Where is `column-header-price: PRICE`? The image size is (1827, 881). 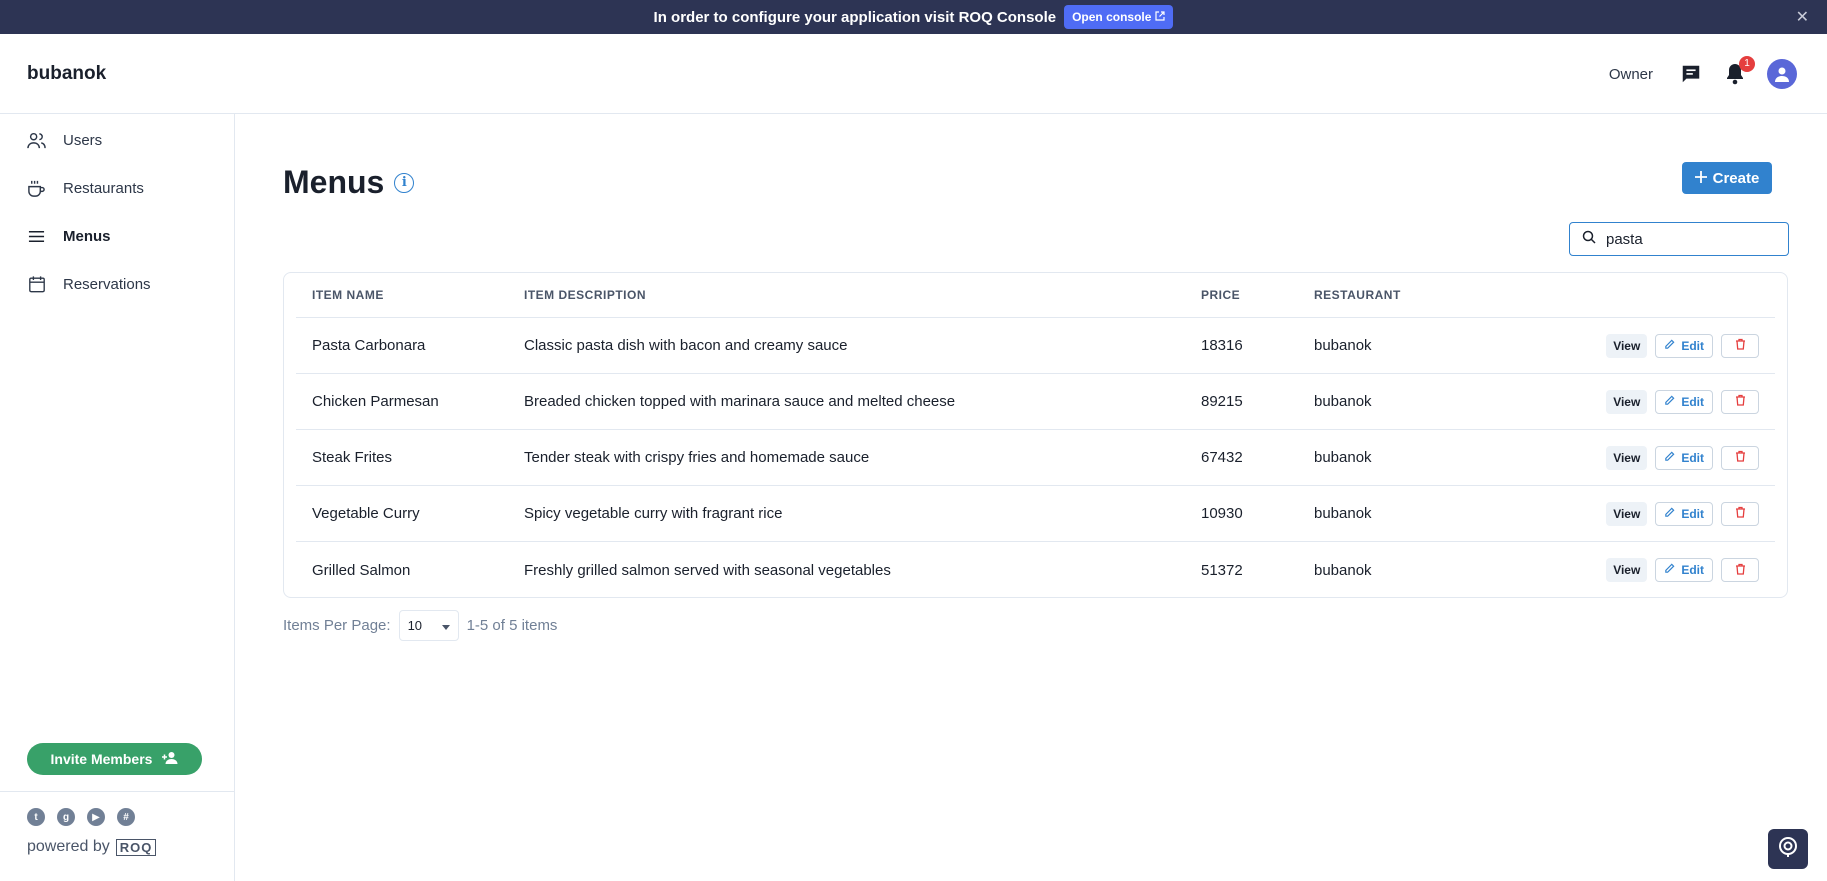 column-header-price: PRICE is located at coordinates (1221, 295).